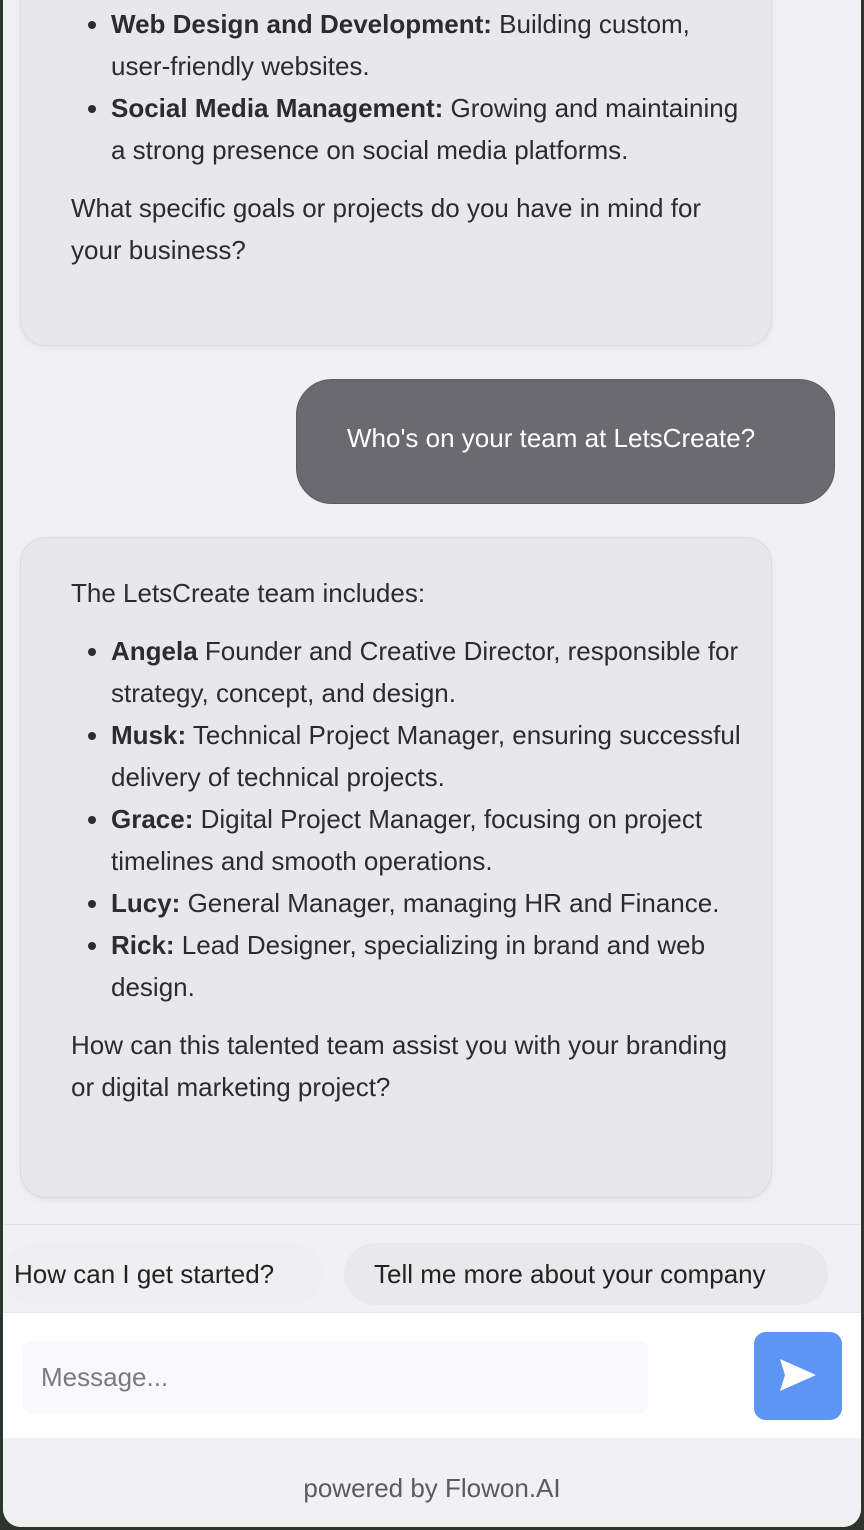 Image resolution: width=864 pixels, height=1530 pixels. I want to click on footer-text: powered by Flowon.AI, so click(432, 1488).